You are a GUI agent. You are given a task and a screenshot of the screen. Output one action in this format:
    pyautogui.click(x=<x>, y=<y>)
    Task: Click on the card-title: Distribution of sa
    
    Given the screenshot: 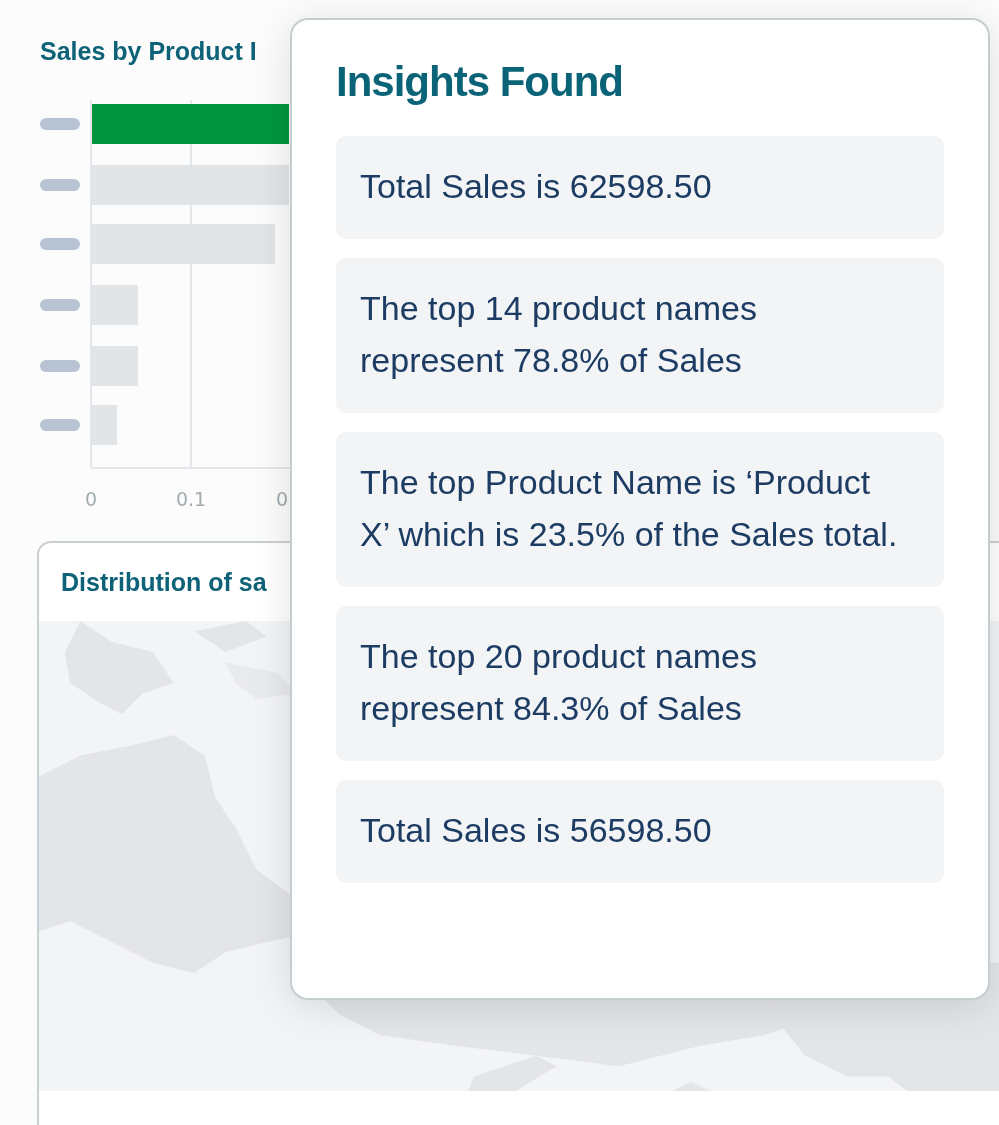 What is the action you would take?
    pyautogui.click(x=164, y=582)
    